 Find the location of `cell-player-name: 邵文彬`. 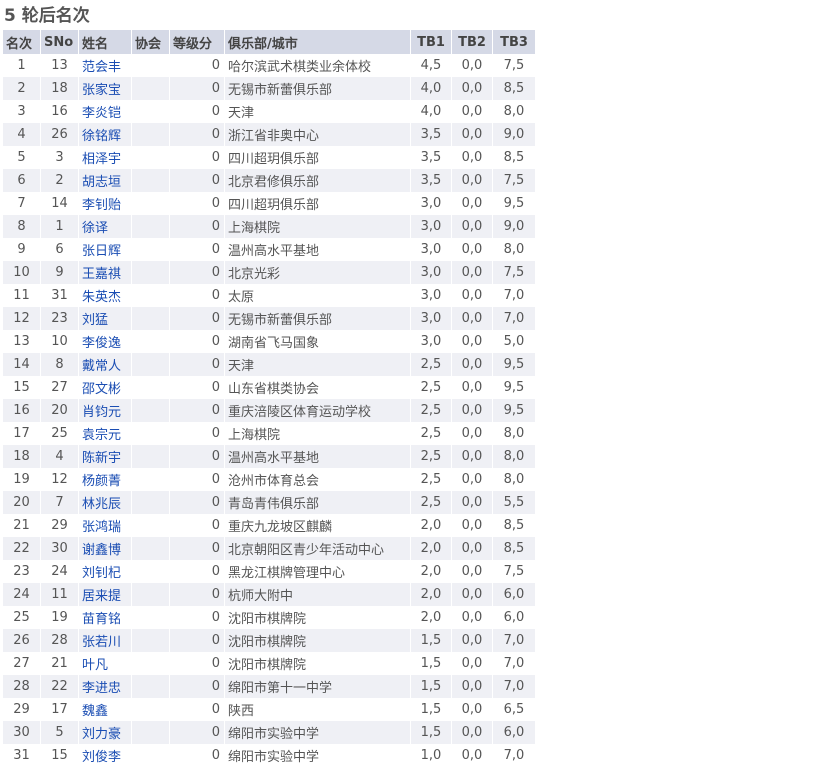

cell-player-name: 邵文彬 is located at coordinates (105, 387).